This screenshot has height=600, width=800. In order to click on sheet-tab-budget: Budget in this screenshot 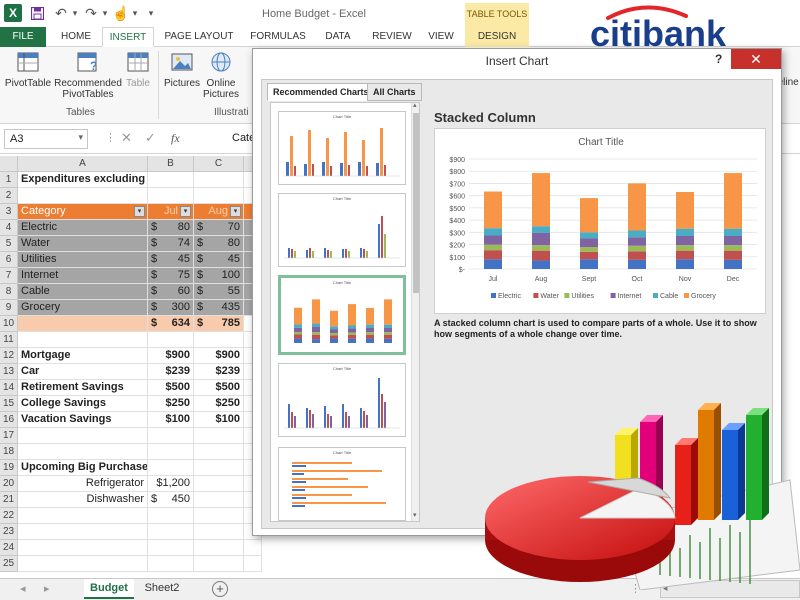, I will do `click(109, 589)`.